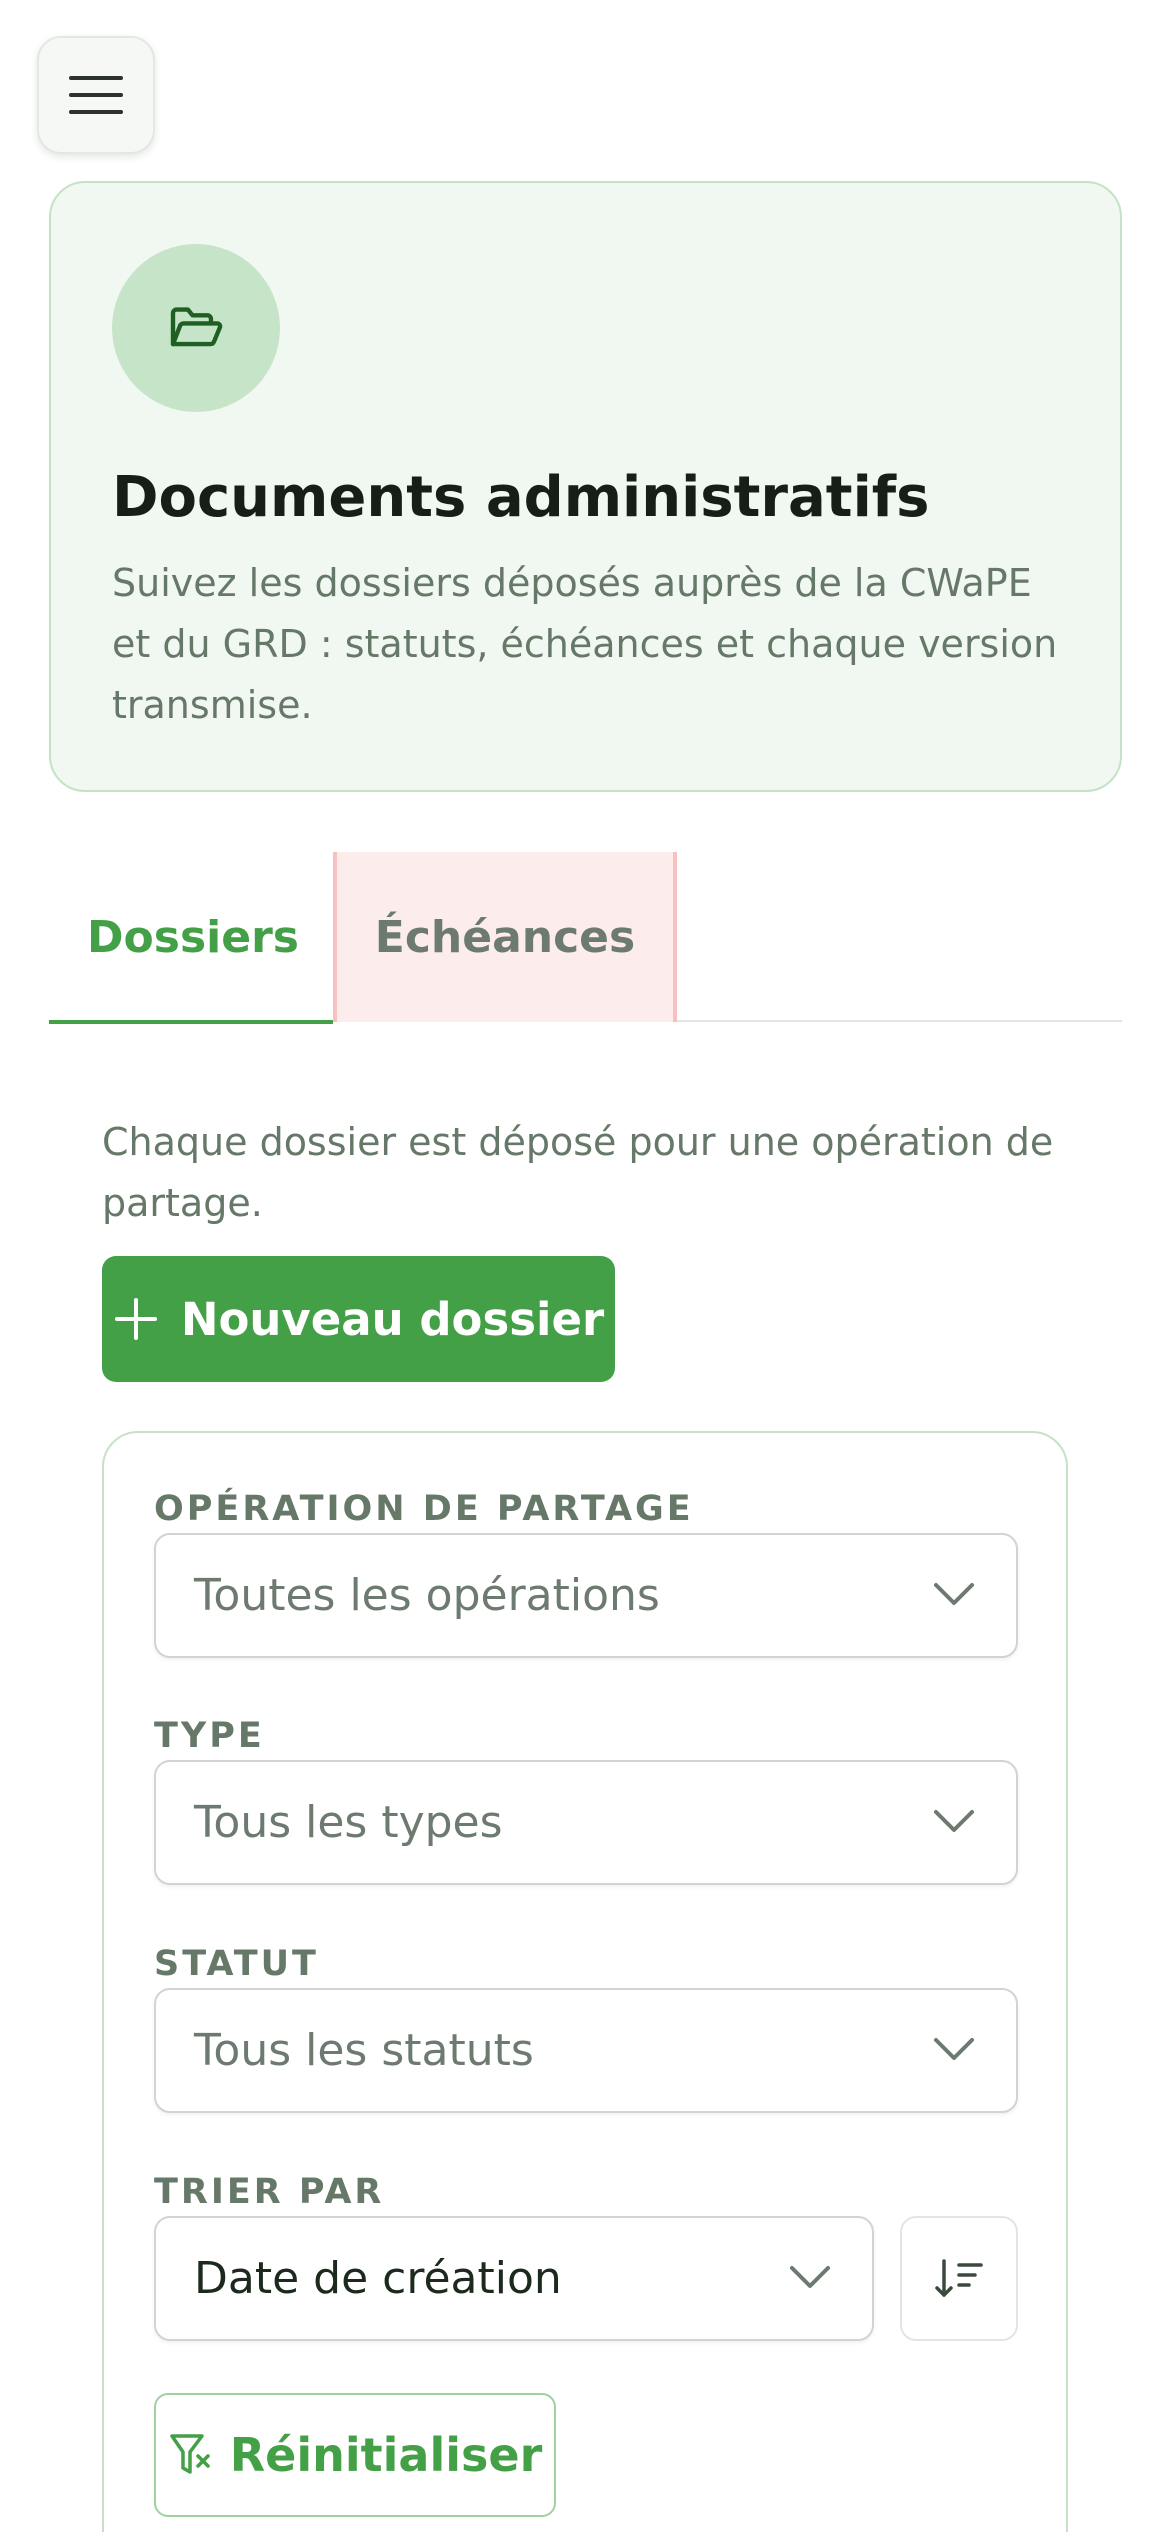  I want to click on operation-filter-label: OPÉRATION DE PARTAGE, so click(424, 1509).